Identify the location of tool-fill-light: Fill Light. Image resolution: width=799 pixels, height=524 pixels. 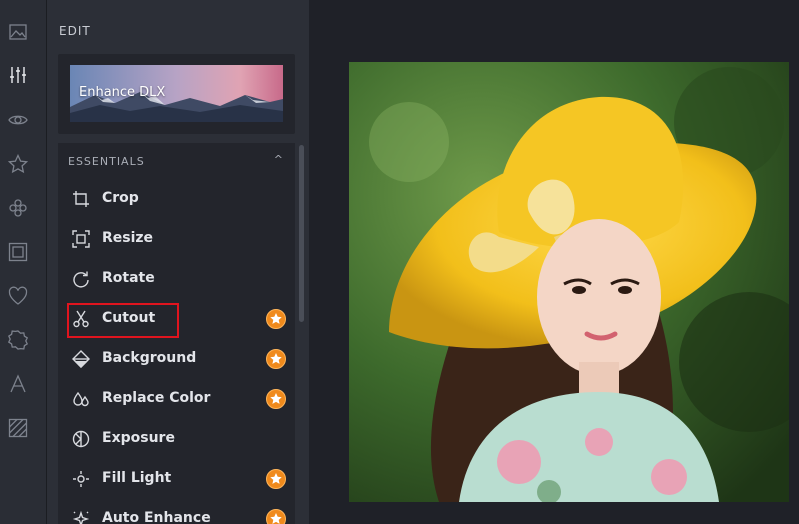
(176, 479).